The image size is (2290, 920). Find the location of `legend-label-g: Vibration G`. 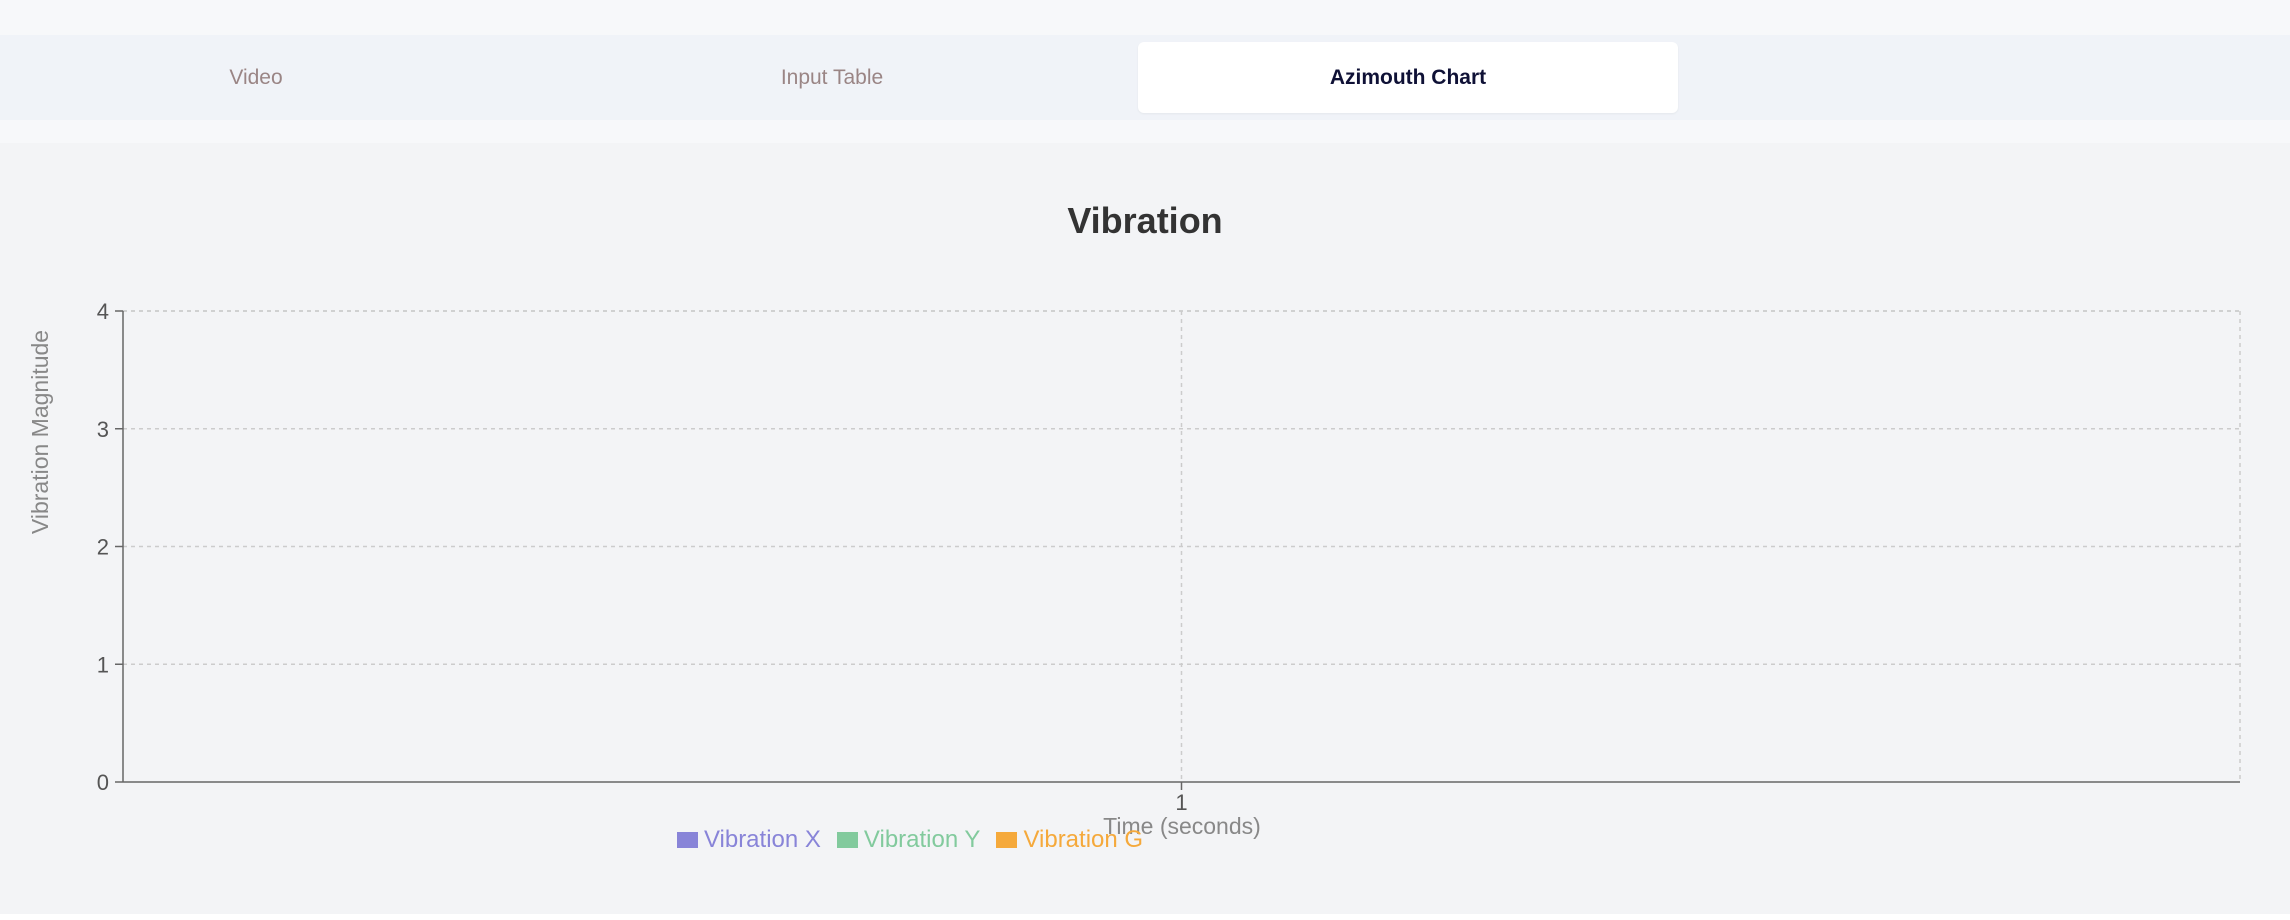

legend-label-g: Vibration G is located at coordinates (1083, 839).